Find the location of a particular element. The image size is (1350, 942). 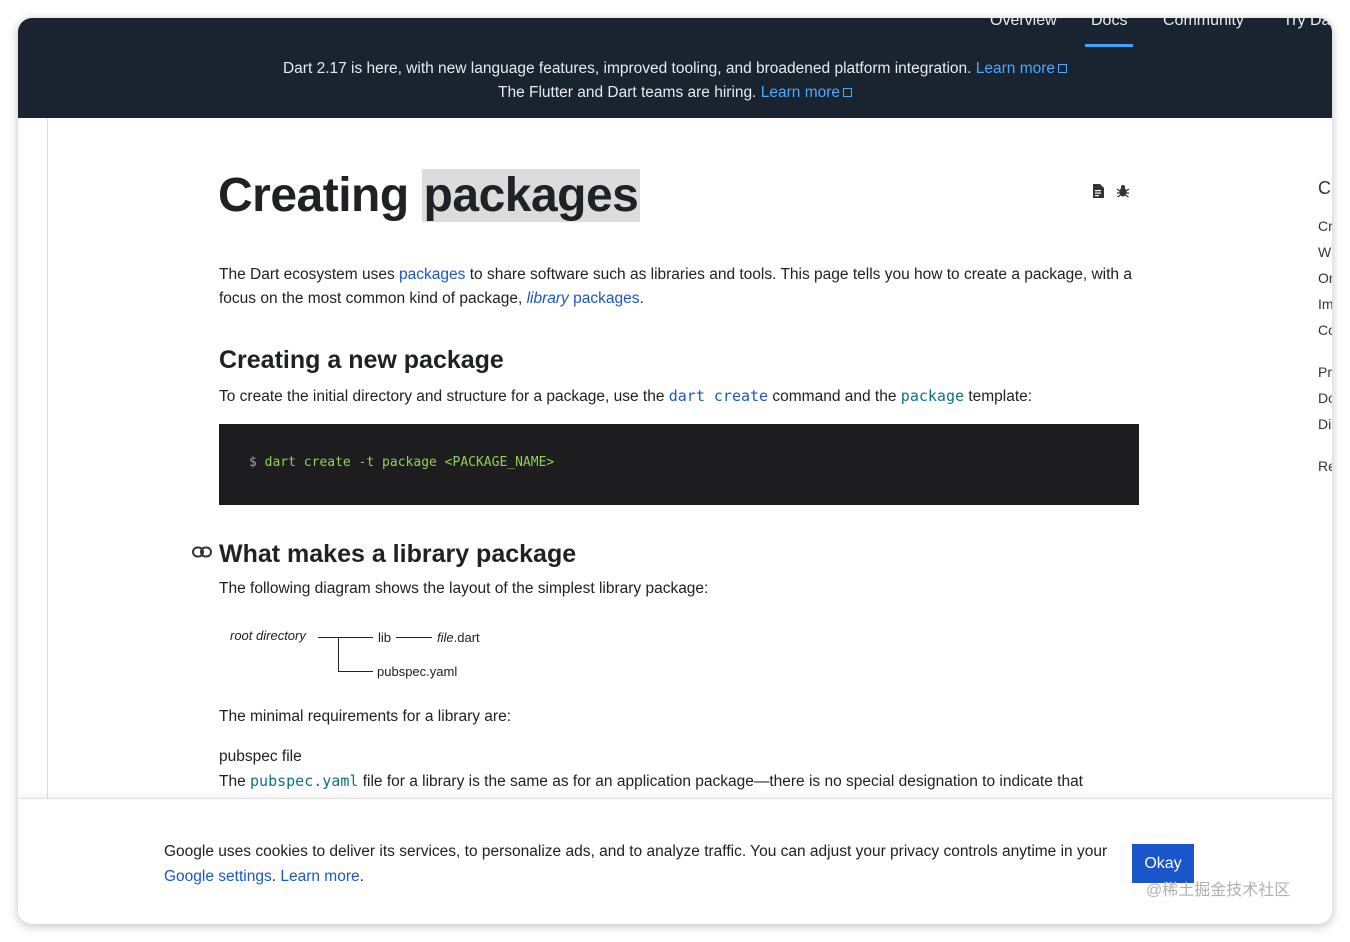

toc-item: Co is located at coordinates (1325, 330).